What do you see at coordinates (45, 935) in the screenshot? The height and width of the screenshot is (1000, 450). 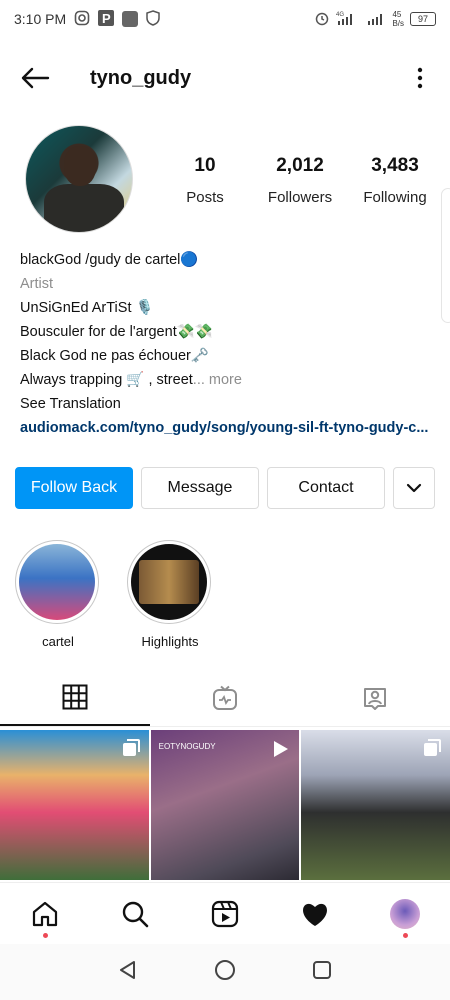 I see `home-notification-dot` at bounding box center [45, 935].